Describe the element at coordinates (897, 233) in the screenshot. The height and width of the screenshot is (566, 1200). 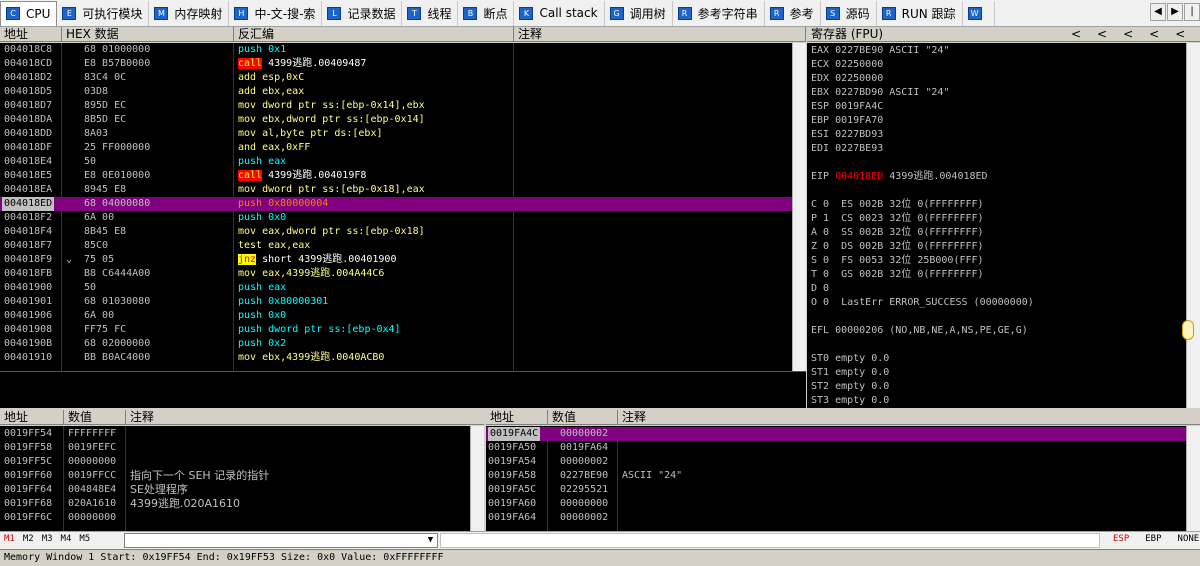
I see `register-line: A 0 SS 002B 32位 0(FFFFFFFF)` at that location.